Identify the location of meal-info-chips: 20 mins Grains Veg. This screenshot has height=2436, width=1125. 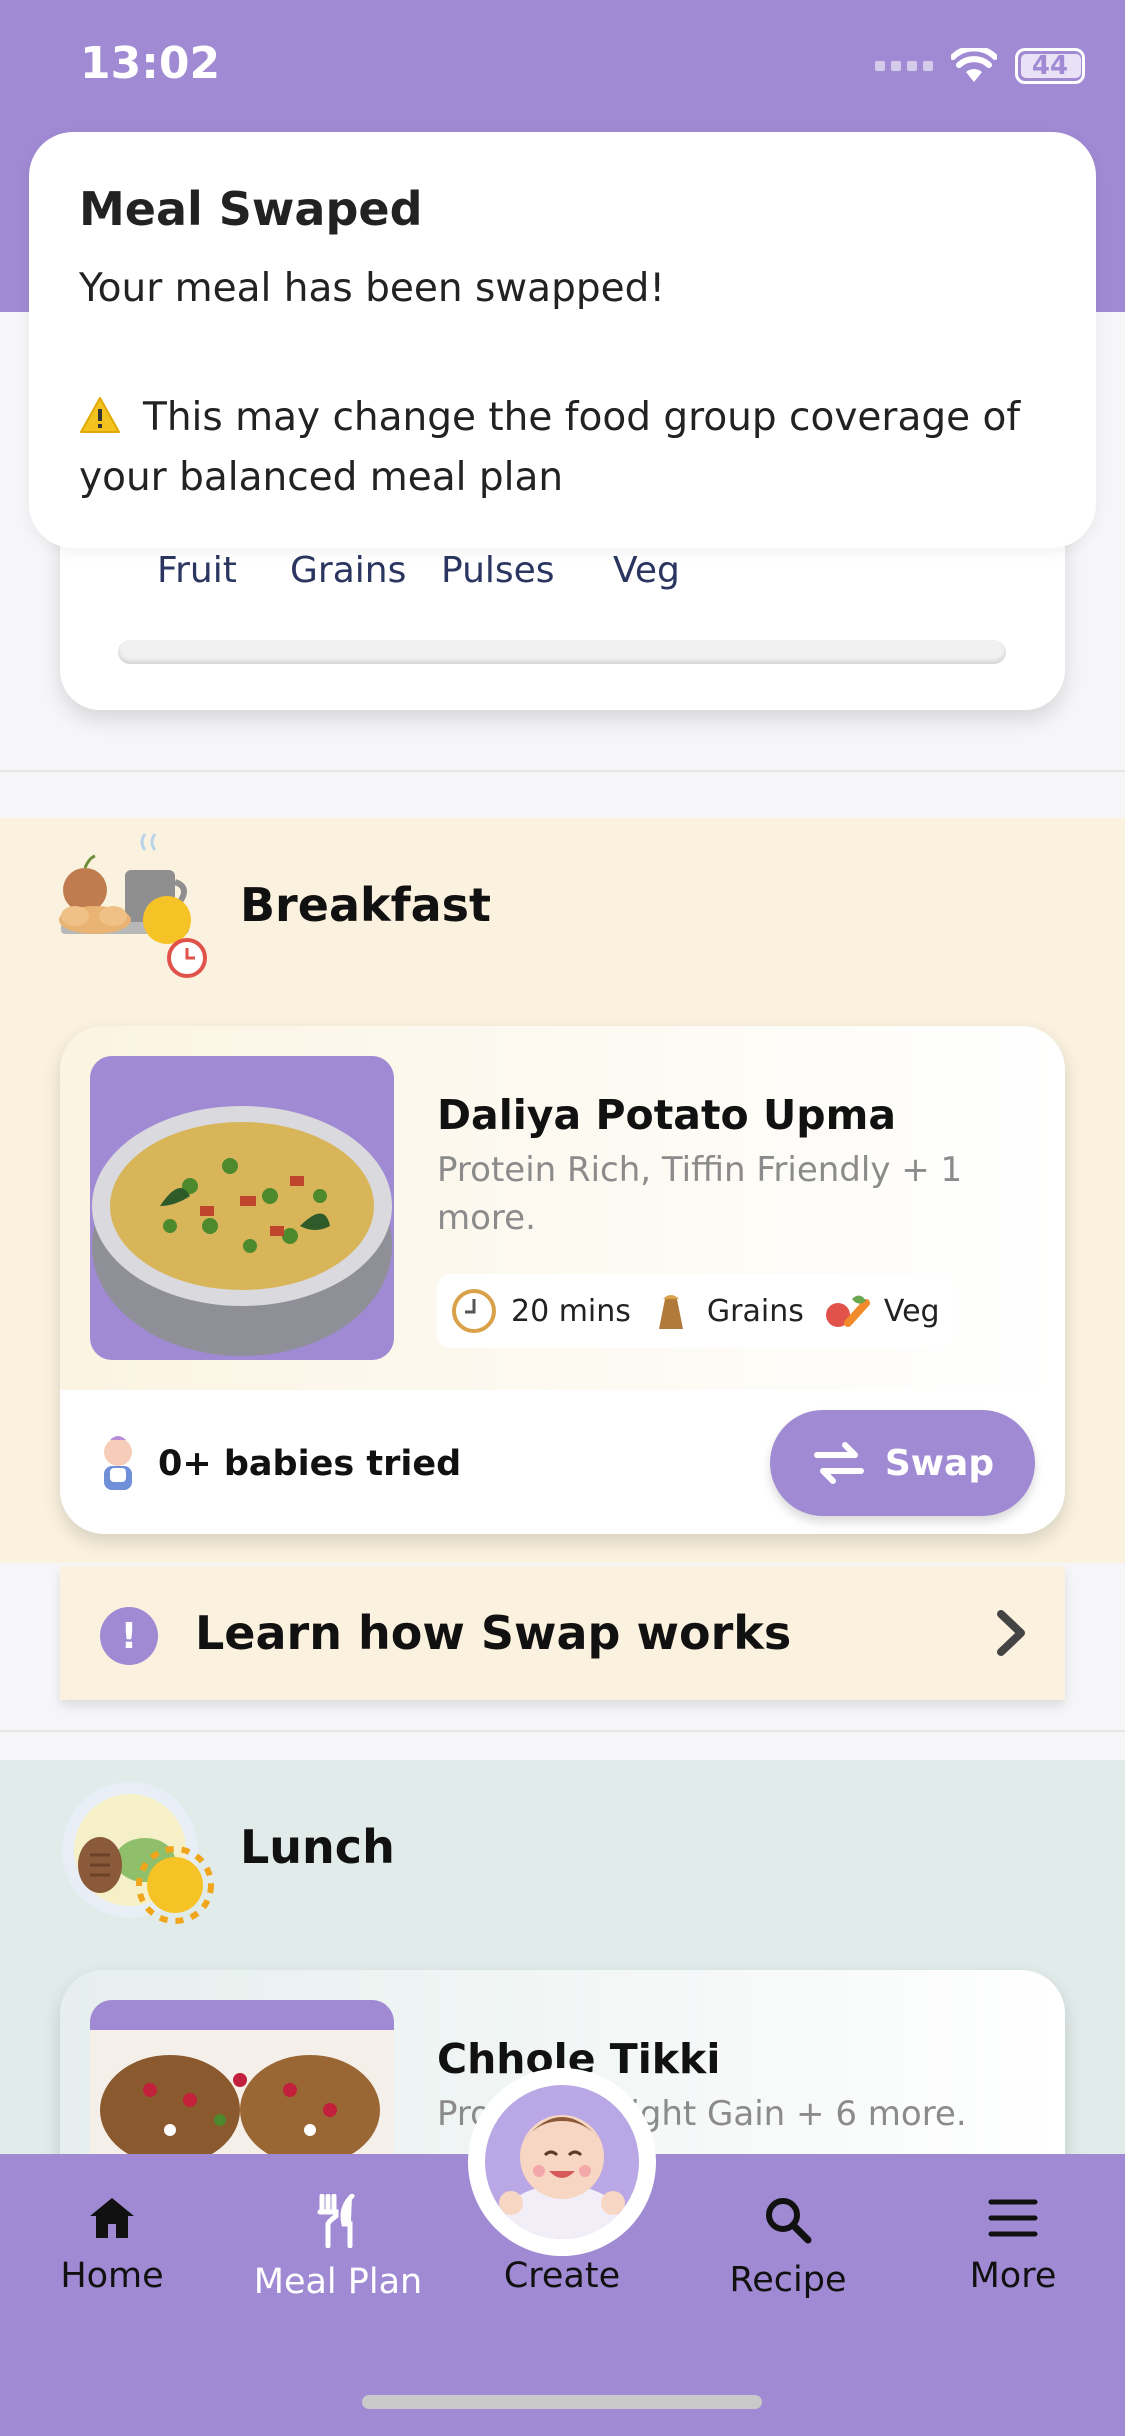
(695, 1311).